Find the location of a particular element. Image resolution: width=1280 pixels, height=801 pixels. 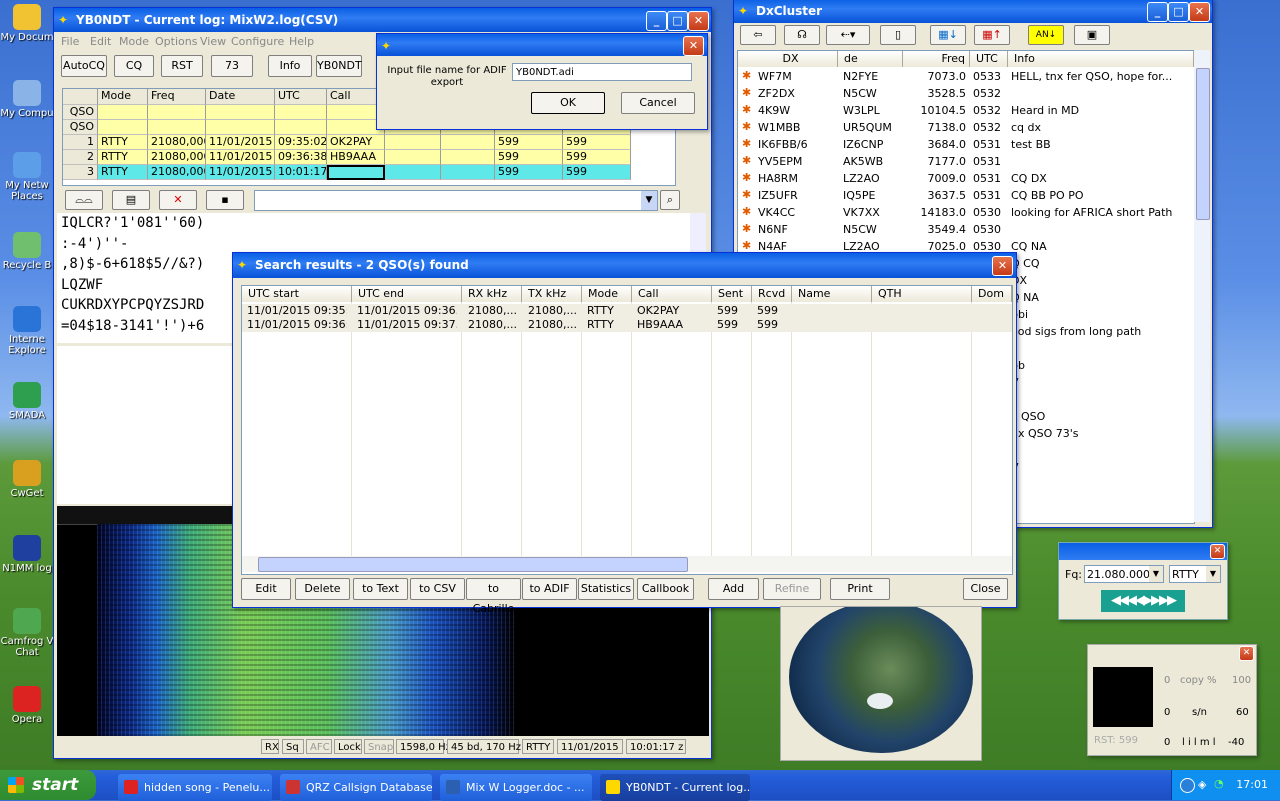

dx-cell-info: Q CQ is located at coordinates (1101, 263).